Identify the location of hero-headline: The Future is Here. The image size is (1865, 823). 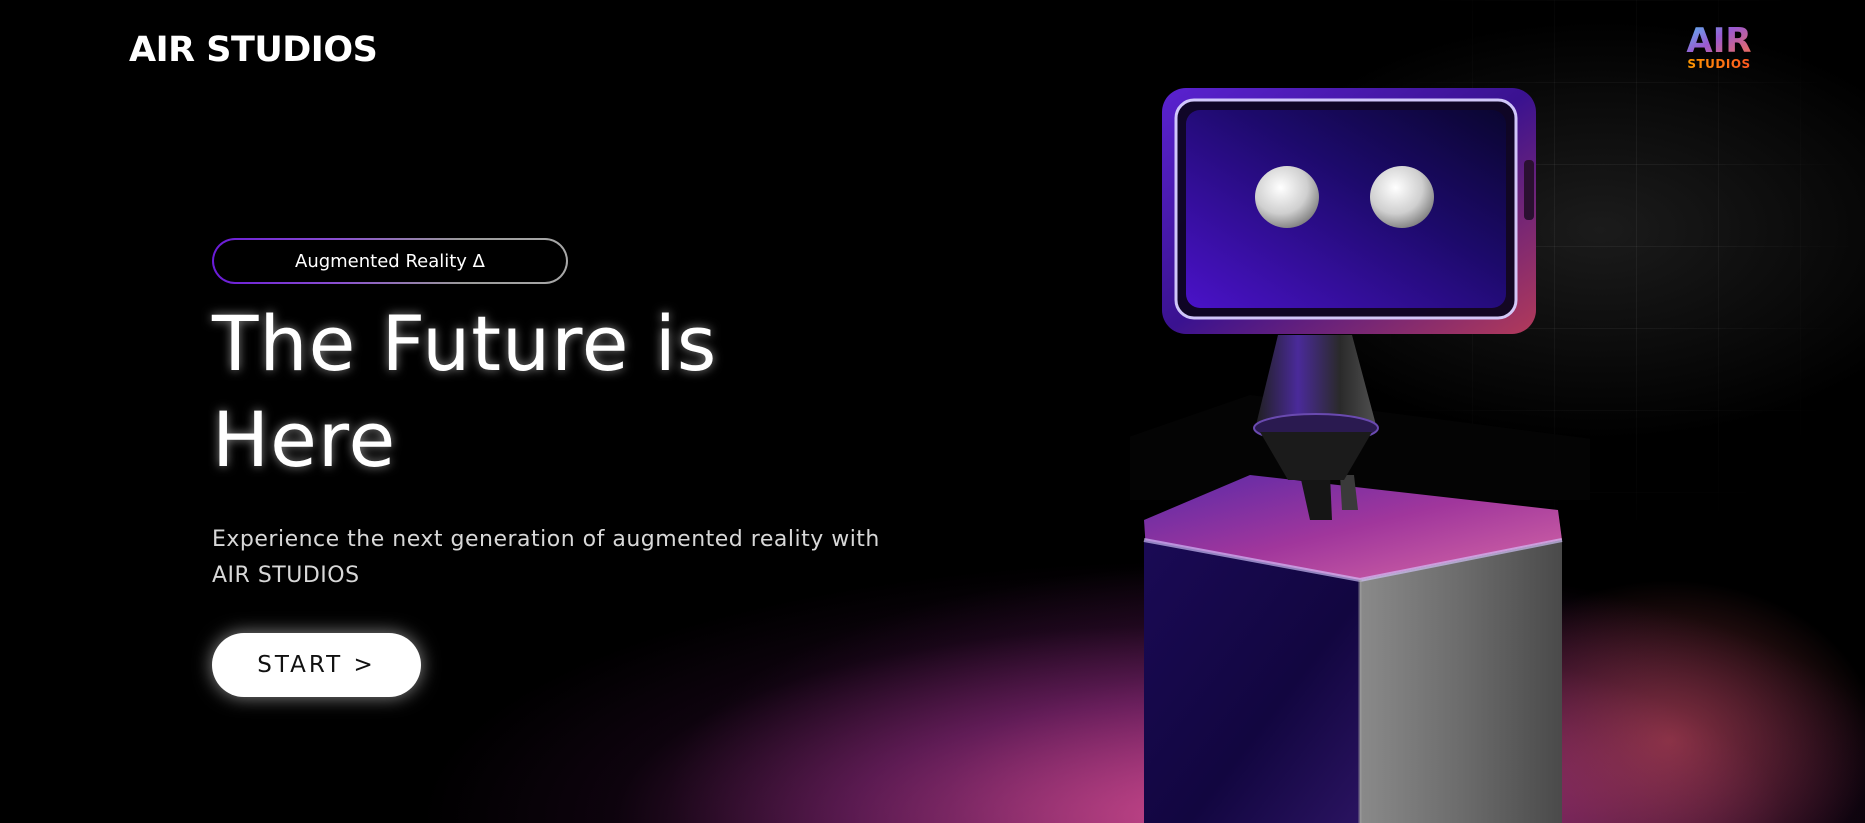
(465, 391).